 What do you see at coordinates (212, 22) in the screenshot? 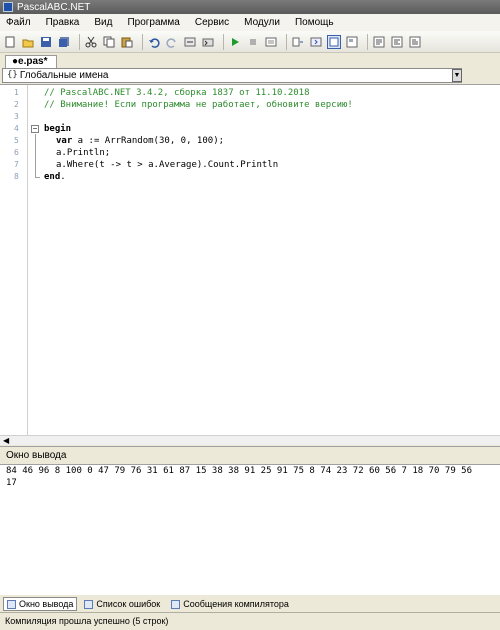
I see `menu-service: Сервис` at bounding box center [212, 22].